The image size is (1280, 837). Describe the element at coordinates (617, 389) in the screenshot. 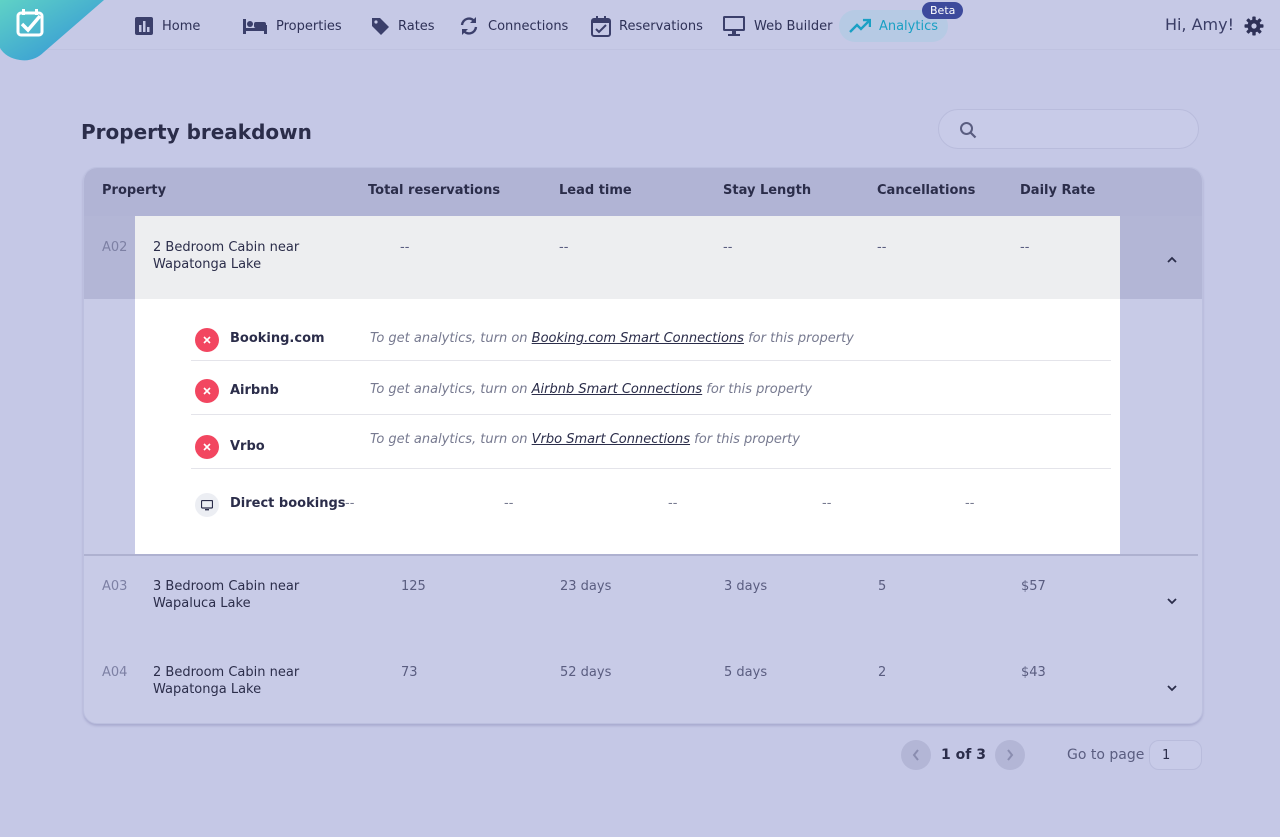

I see `airbnb-smart-connections-link: Airbnb Smart Connections` at that location.